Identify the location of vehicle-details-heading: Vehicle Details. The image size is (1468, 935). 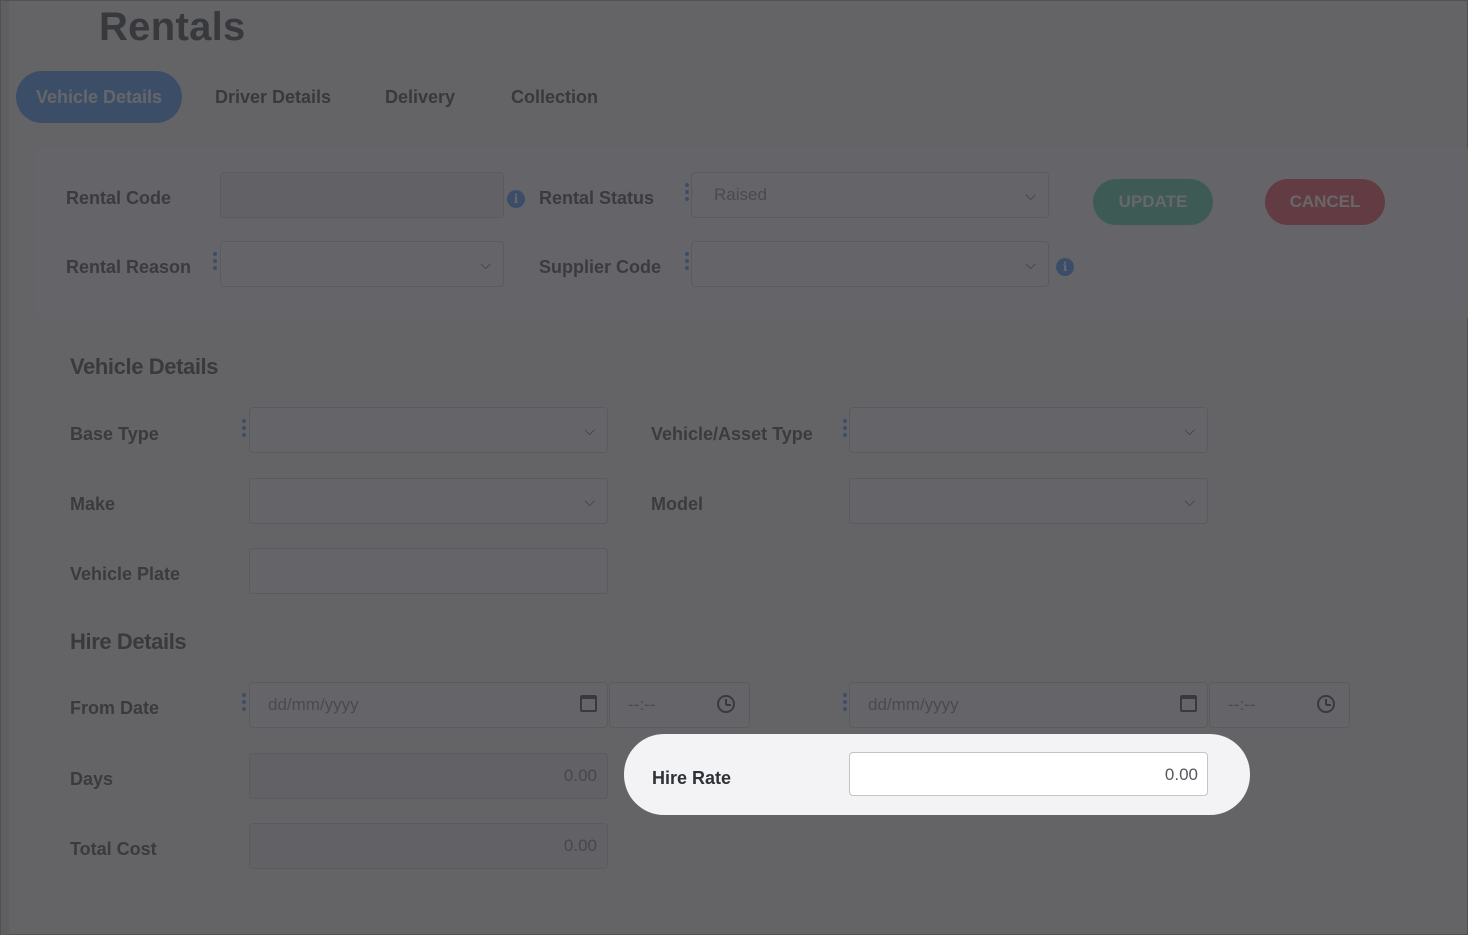
(144, 366).